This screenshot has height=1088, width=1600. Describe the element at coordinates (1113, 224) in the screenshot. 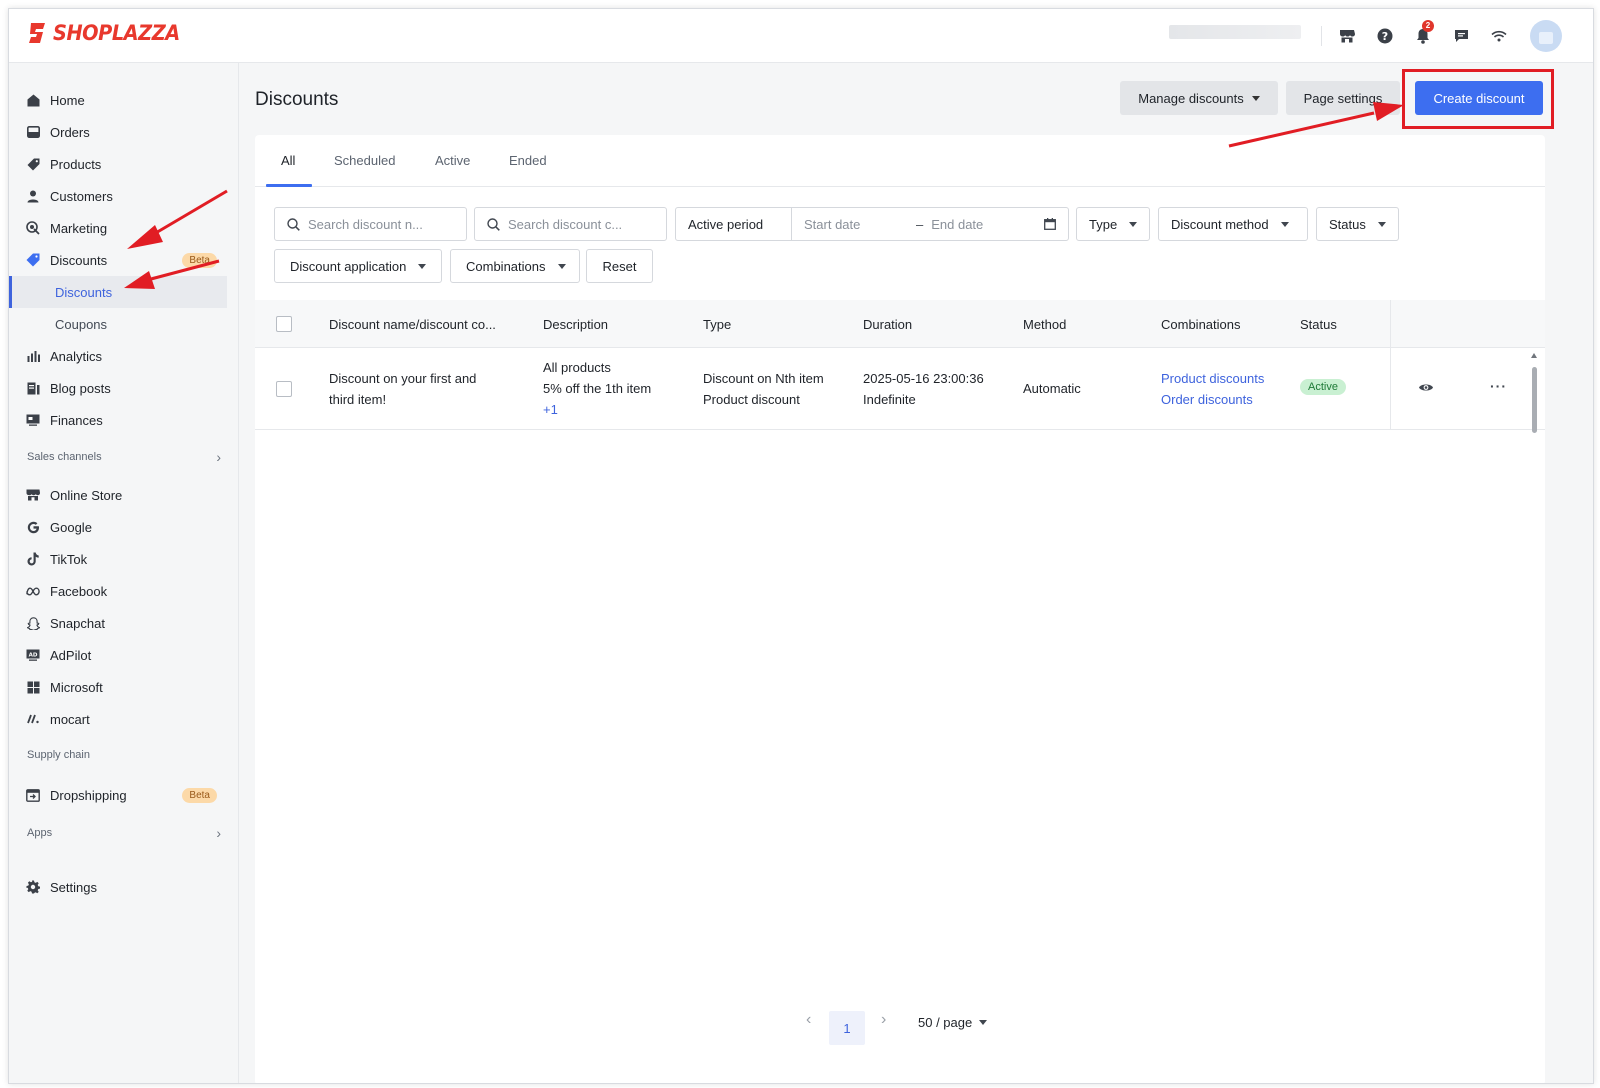

I see `type-filter: Type` at that location.